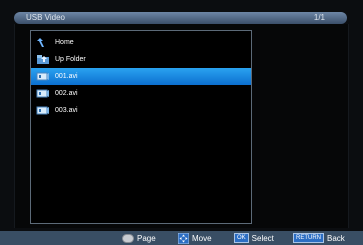 This screenshot has height=245, width=363. What do you see at coordinates (64, 42) in the screenshot?
I see `list-item-label: Home` at bounding box center [64, 42].